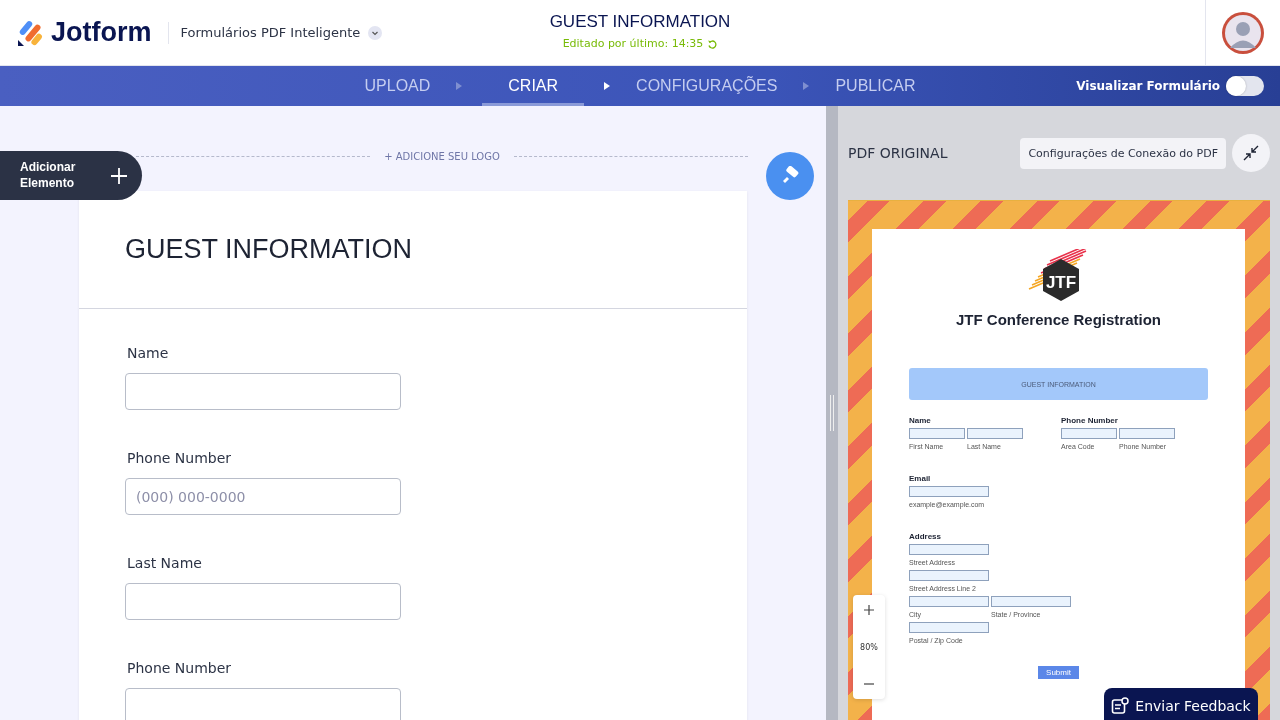  What do you see at coordinates (148, 353) in the screenshot?
I see `field-label: Name` at bounding box center [148, 353].